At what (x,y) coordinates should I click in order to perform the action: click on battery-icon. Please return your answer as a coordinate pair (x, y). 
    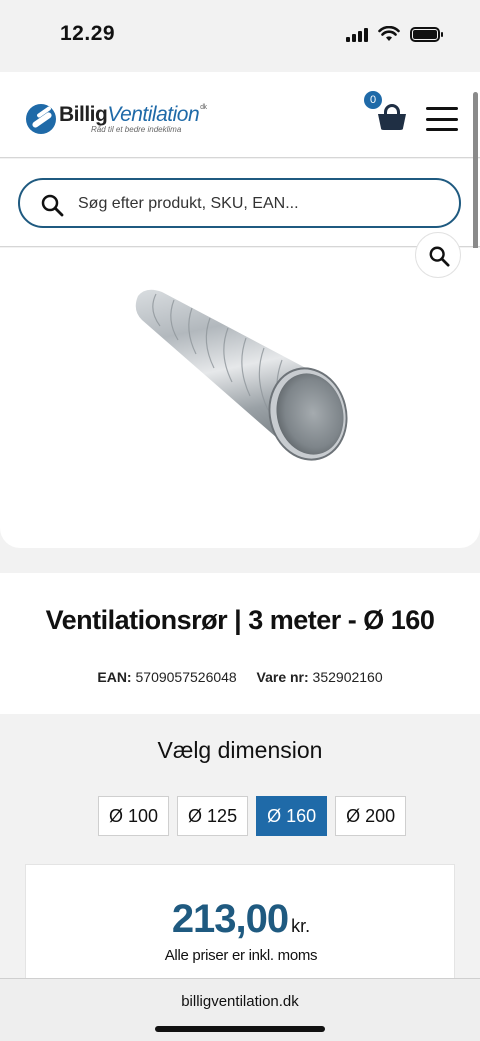
    Looking at the image, I should click on (426, 34).